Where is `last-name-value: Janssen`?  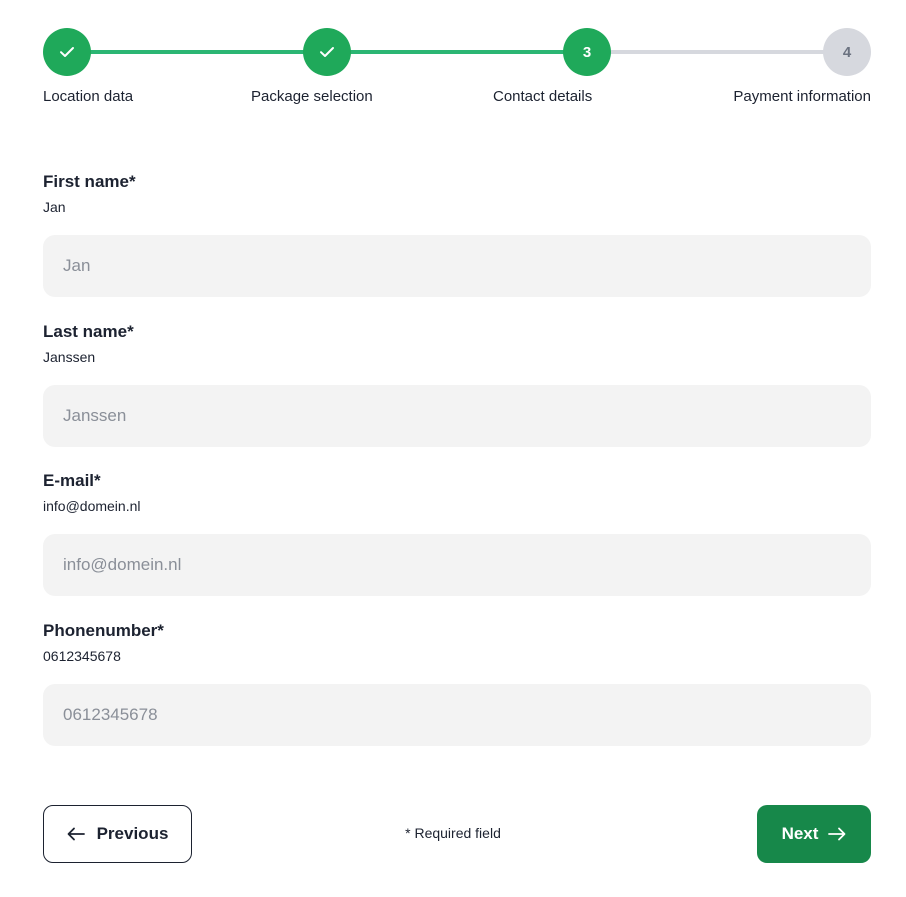 last-name-value: Janssen is located at coordinates (69, 357).